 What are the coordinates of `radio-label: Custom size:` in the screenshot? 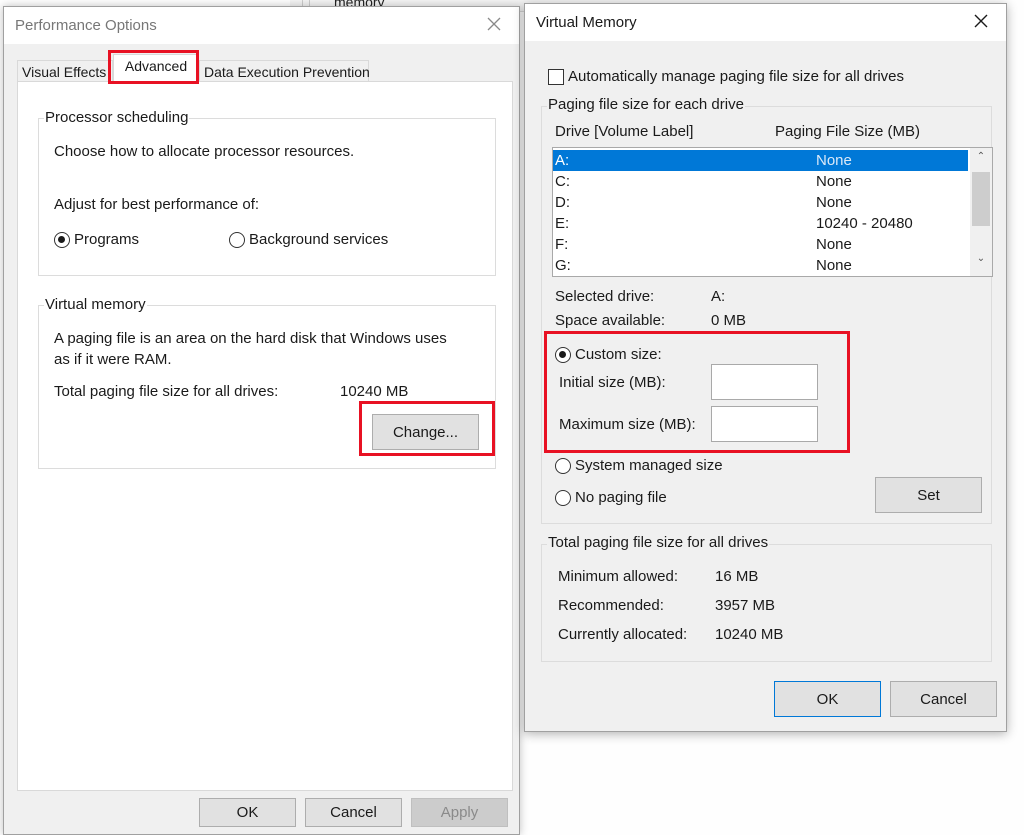 It's located at (618, 354).